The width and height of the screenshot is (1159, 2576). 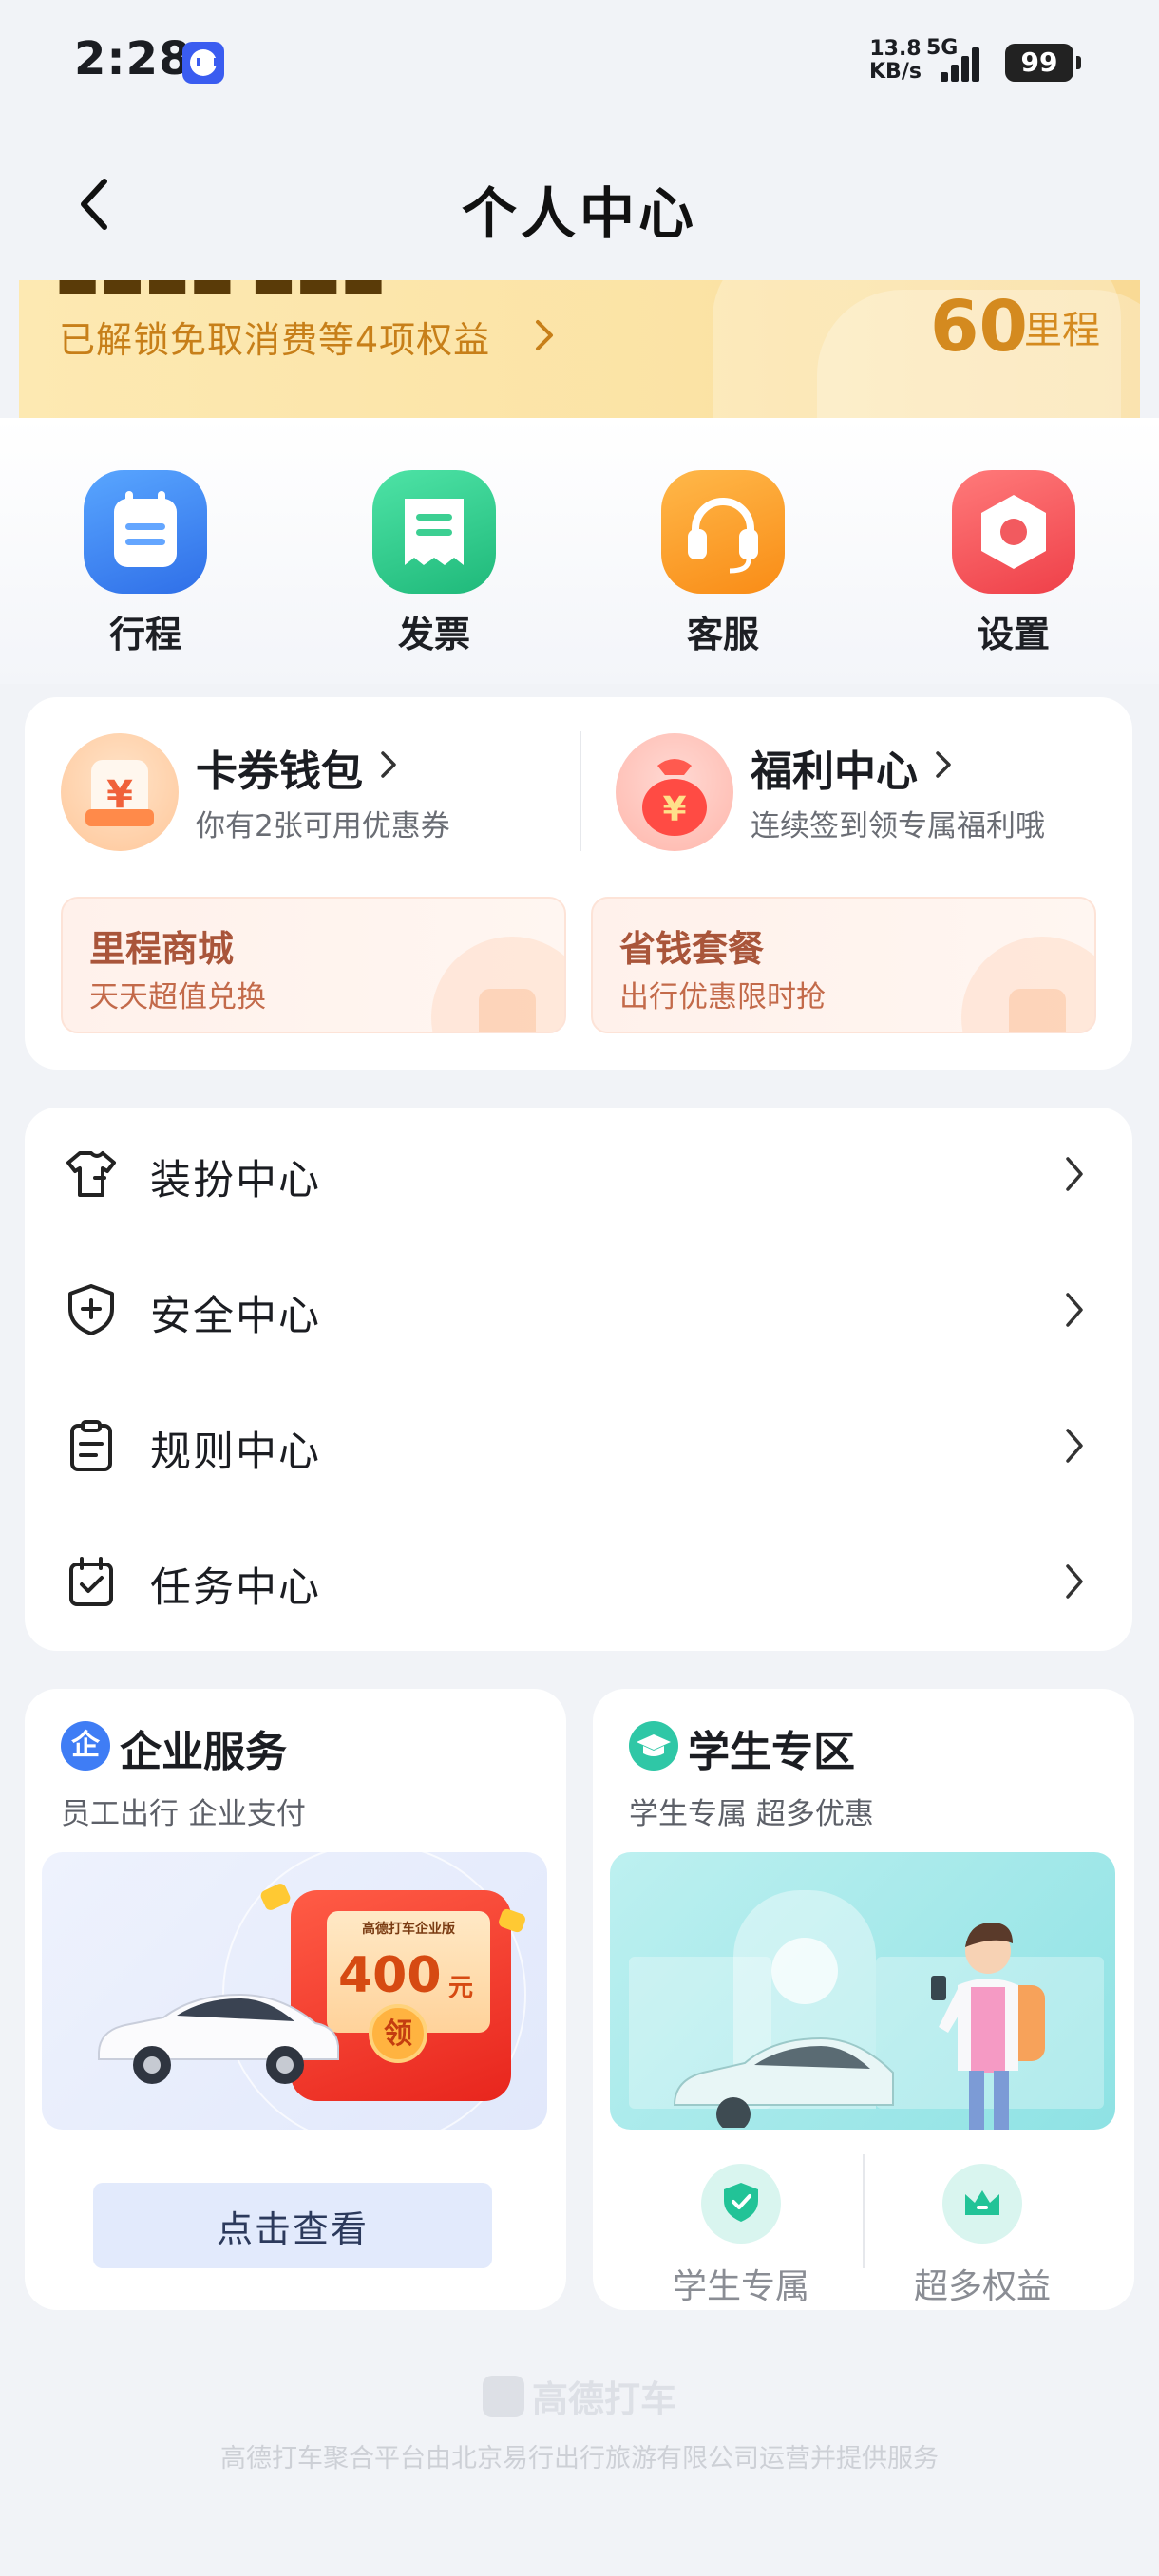 I want to click on shirt-icon, so click(x=91, y=1174).